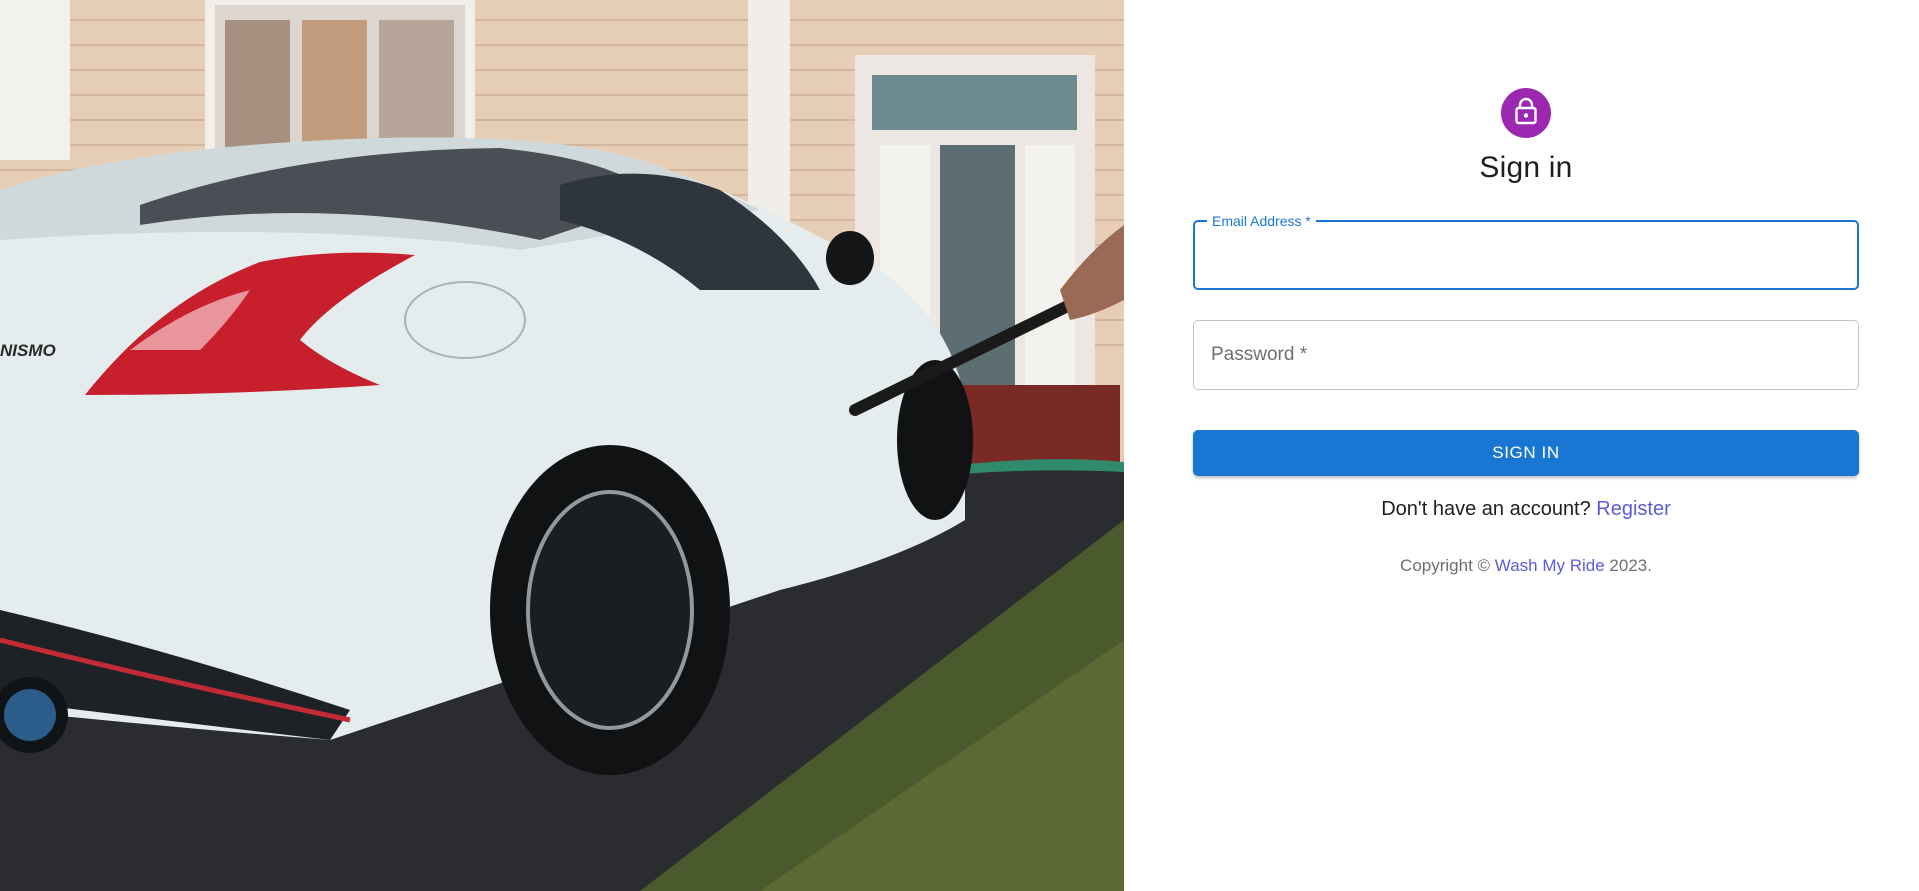 The width and height of the screenshot is (1919, 891). I want to click on sign-in-button: Sign In, so click(1526, 453).